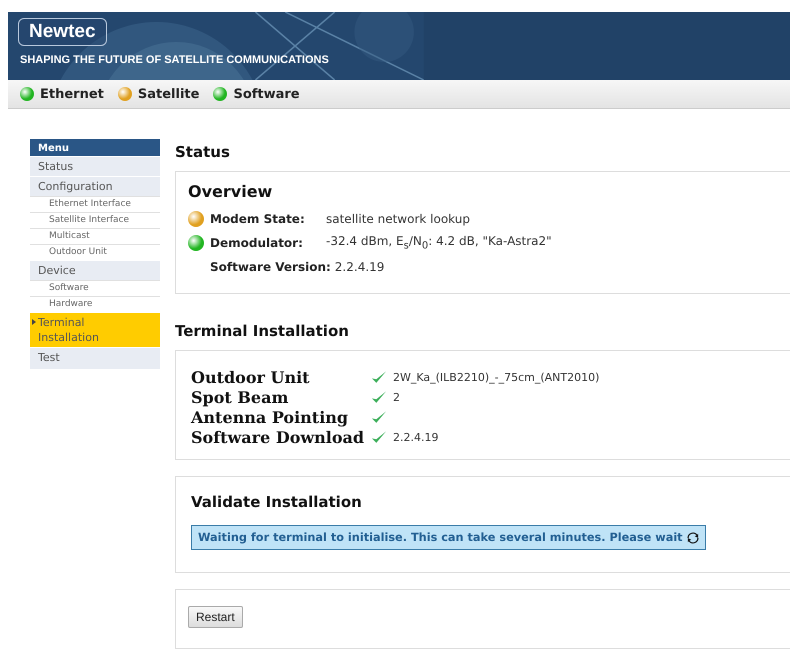 The image size is (790, 660). What do you see at coordinates (270, 417) in the screenshot?
I see `step-label: Antenna Pointing` at bounding box center [270, 417].